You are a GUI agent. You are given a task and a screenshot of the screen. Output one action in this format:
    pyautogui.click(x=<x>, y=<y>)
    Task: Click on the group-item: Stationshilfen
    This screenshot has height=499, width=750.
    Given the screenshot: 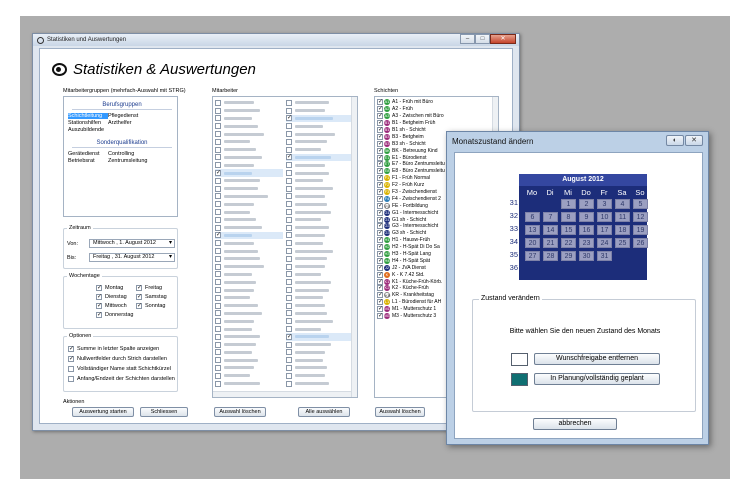 What is the action you would take?
    pyautogui.click(x=88, y=123)
    